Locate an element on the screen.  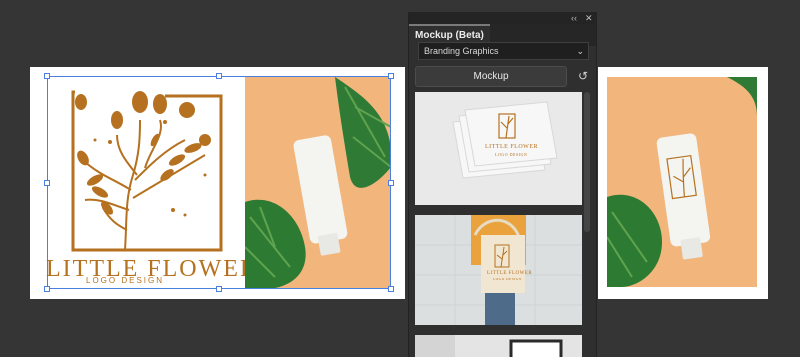
thumbnail-tote-bag: LITTLE FLOWER LOGO DESIGN is located at coordinates (498, 270).